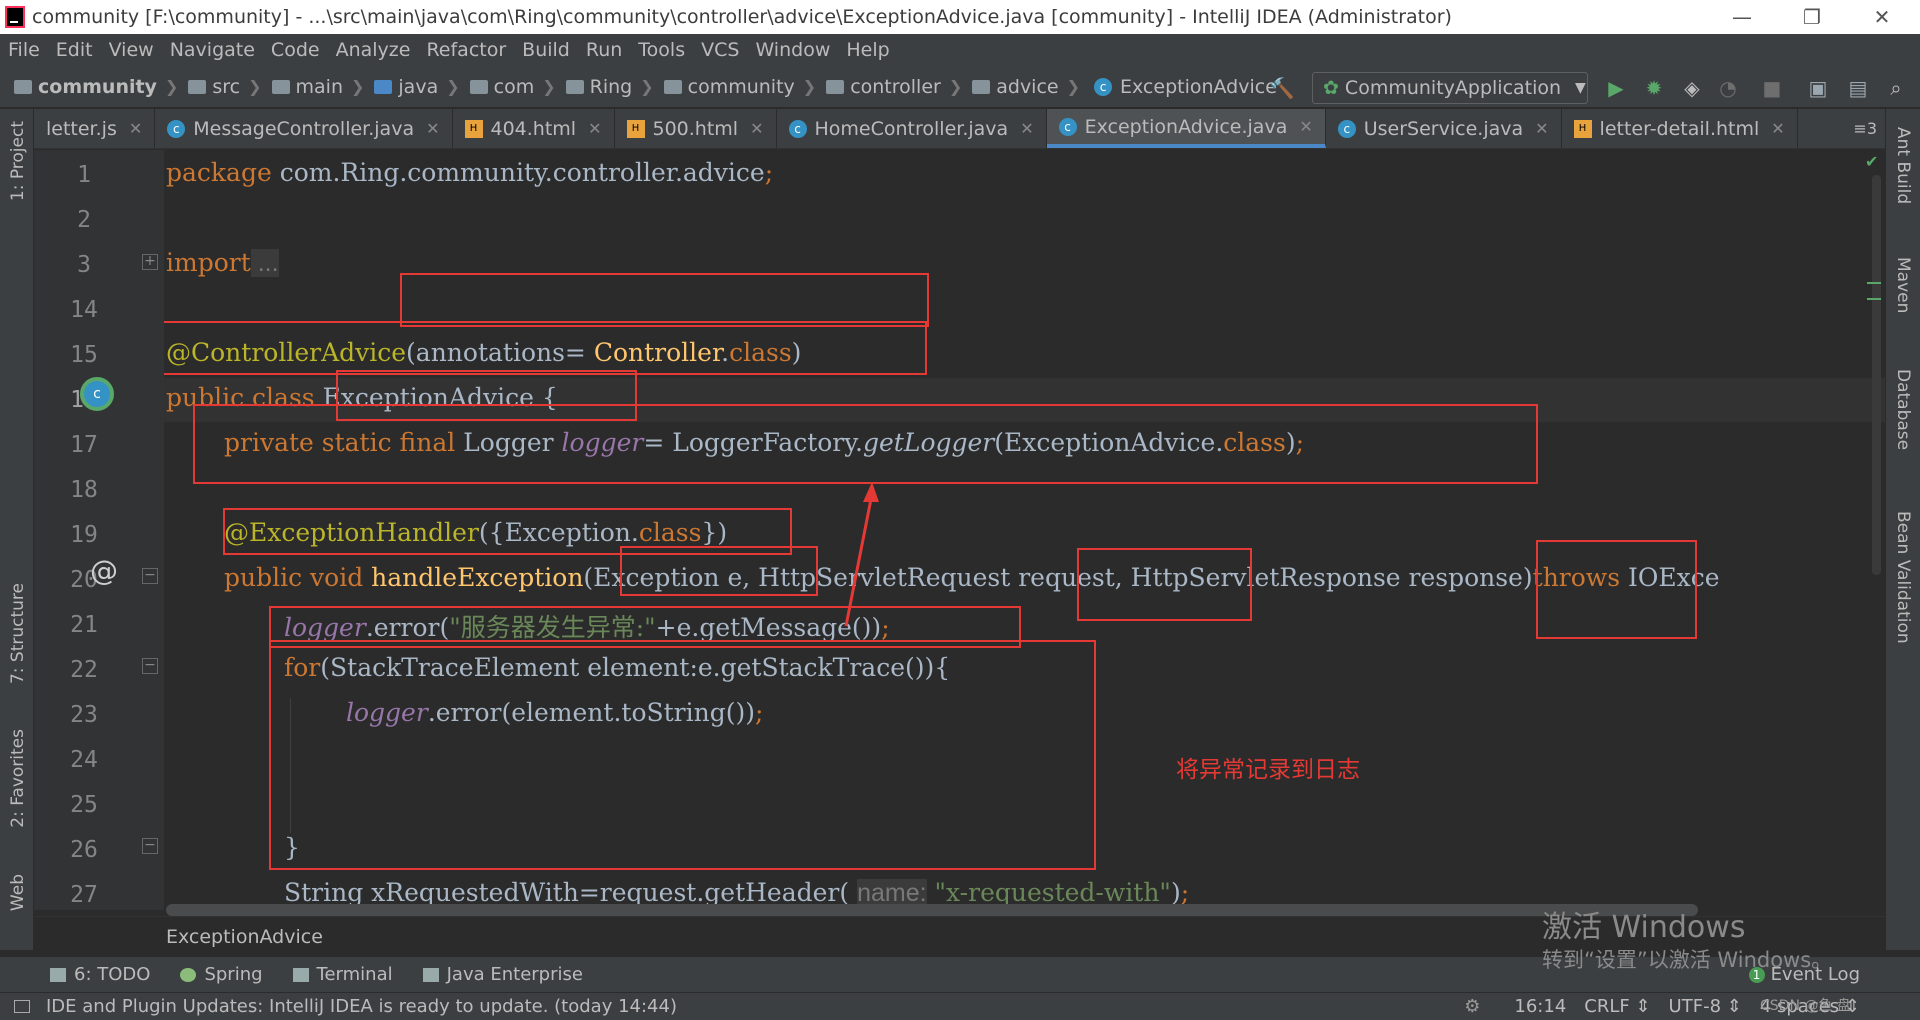  I want to click on chevron-right-icon: ❯, so click(453, 86).